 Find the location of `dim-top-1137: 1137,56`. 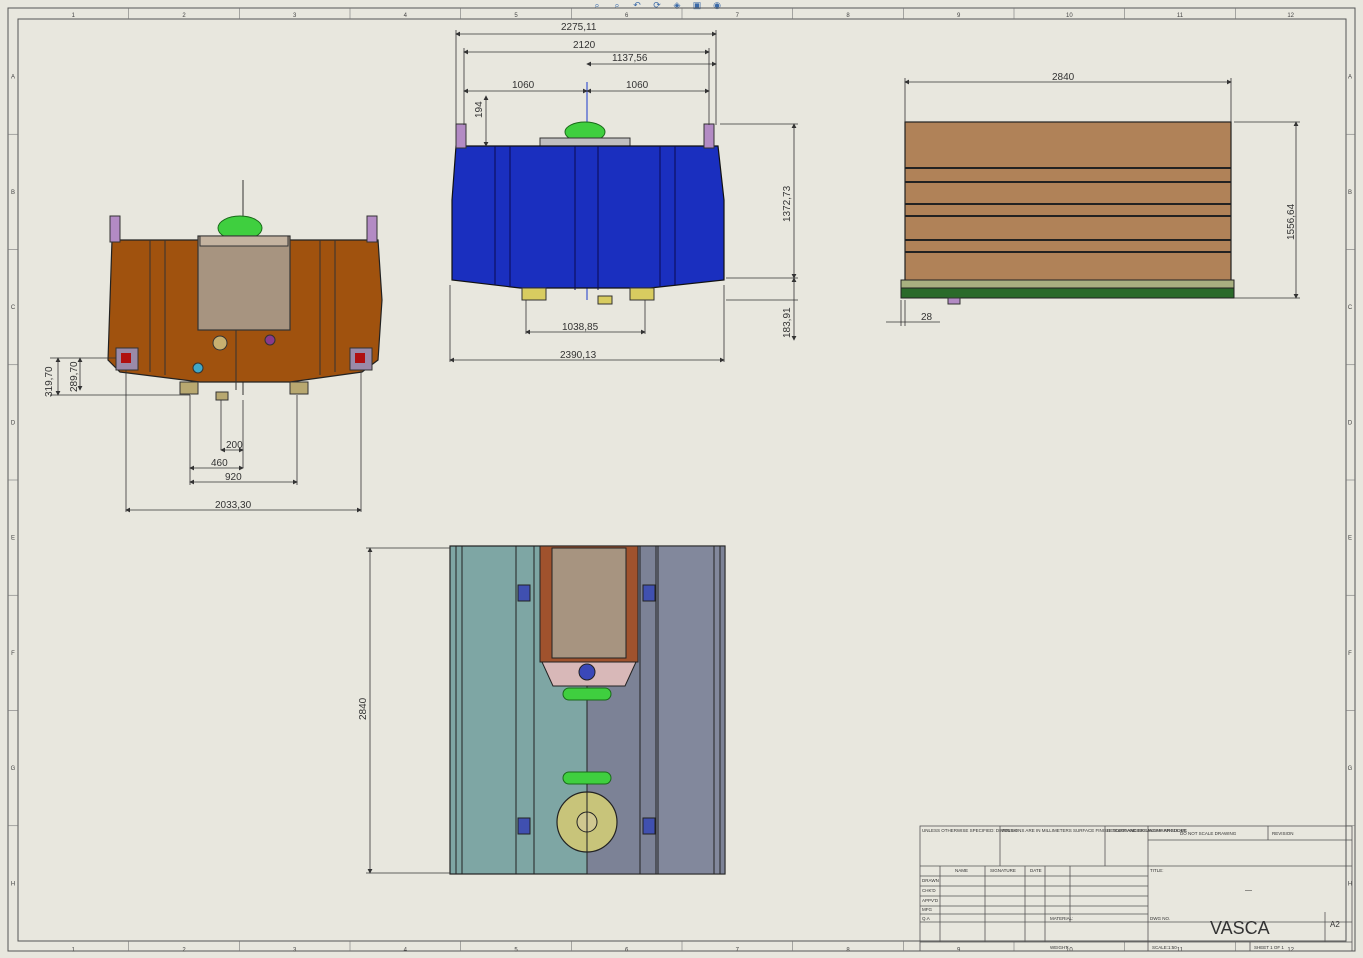

dim-top-1137: 1137,56 is located at coordinates (630, 58).